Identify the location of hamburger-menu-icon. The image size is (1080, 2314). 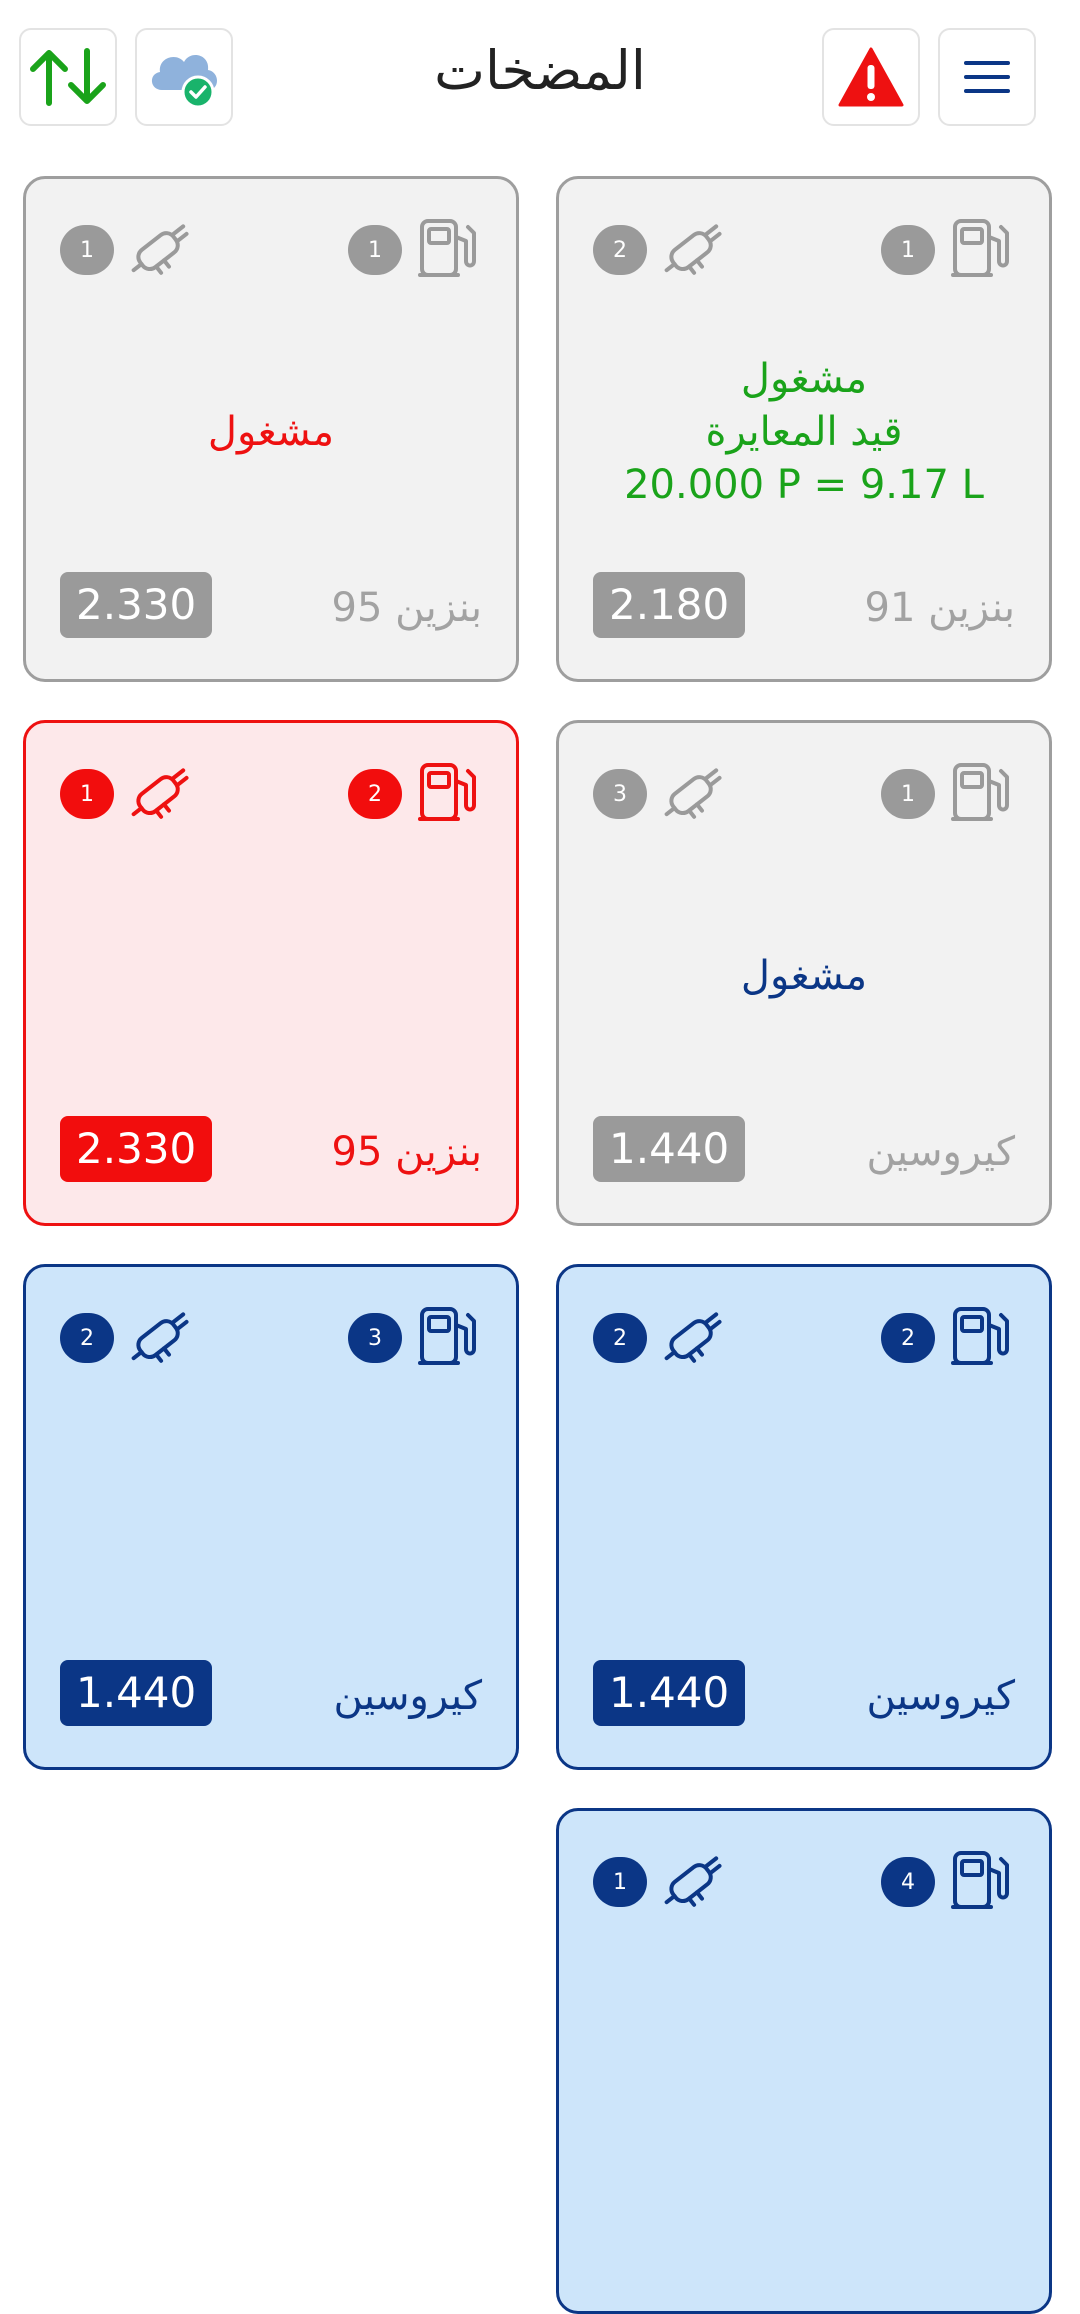
(987, 77).